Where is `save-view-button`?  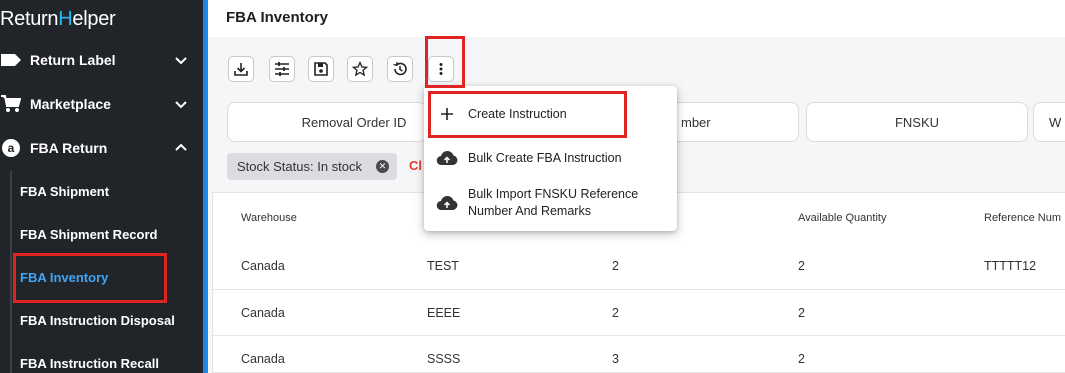
save-view-button is located at coordinates (321, 69).